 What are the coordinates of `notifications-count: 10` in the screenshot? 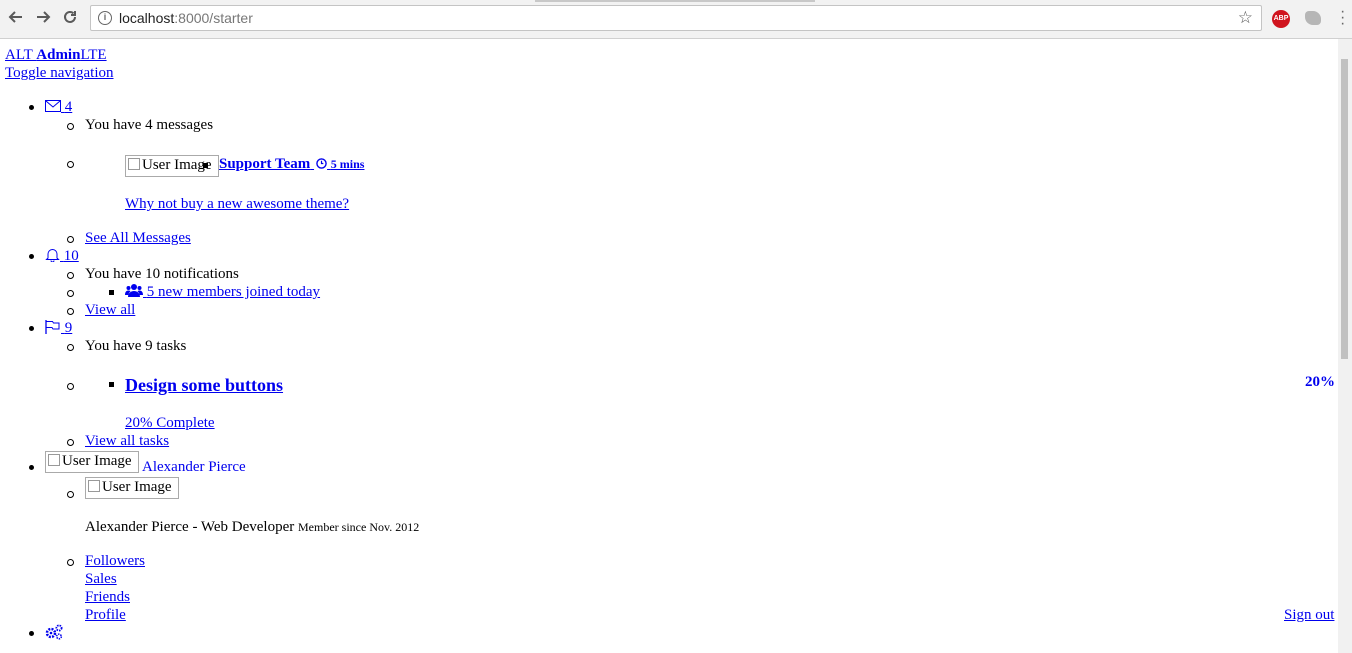 It's located at (71, 256).